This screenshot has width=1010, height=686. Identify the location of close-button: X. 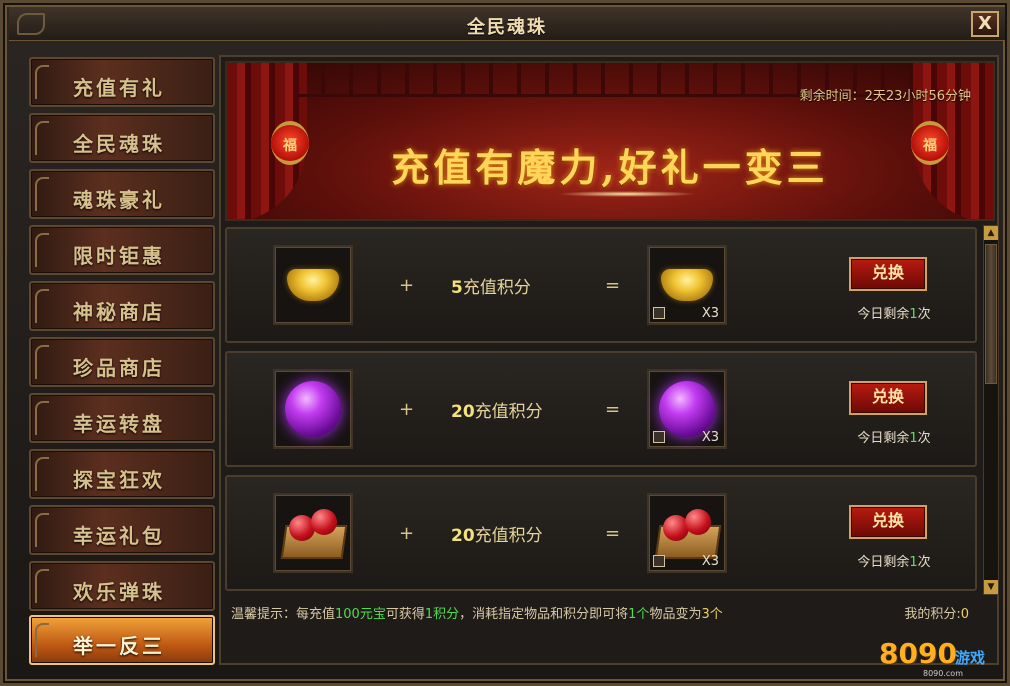
(985, 24).